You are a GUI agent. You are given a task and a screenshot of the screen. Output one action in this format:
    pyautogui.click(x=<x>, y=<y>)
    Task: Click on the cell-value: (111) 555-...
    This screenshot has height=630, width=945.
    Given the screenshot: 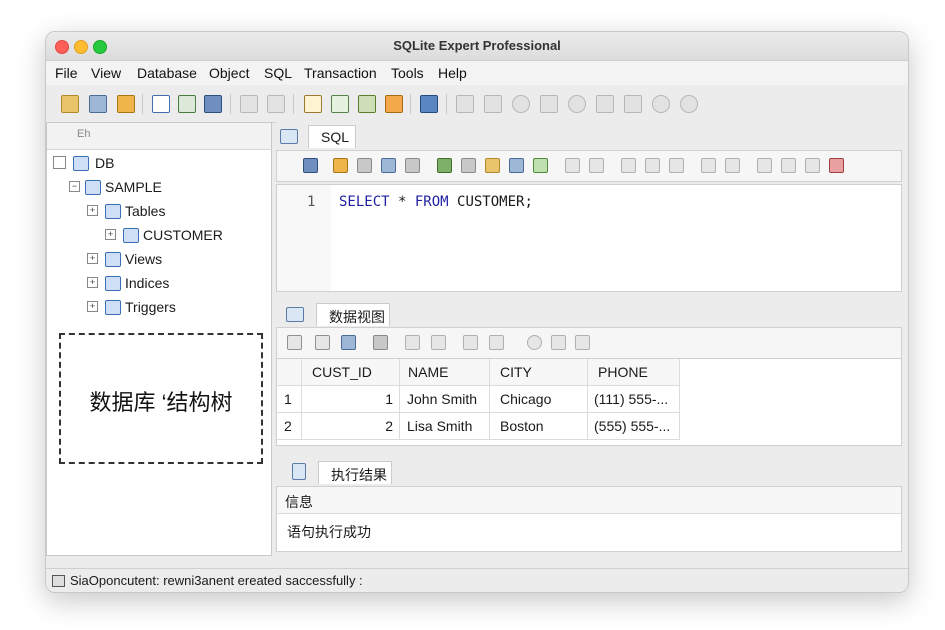 What is the action you would take?
    pyautogui.click(x=631, y=399)
    